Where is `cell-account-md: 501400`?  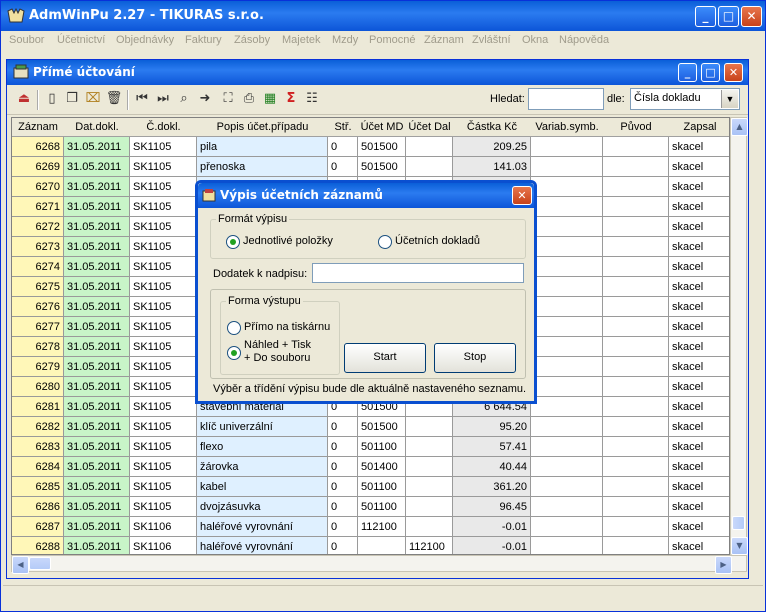
cell-account-md: 501400 is located at coordinates (382, 467).